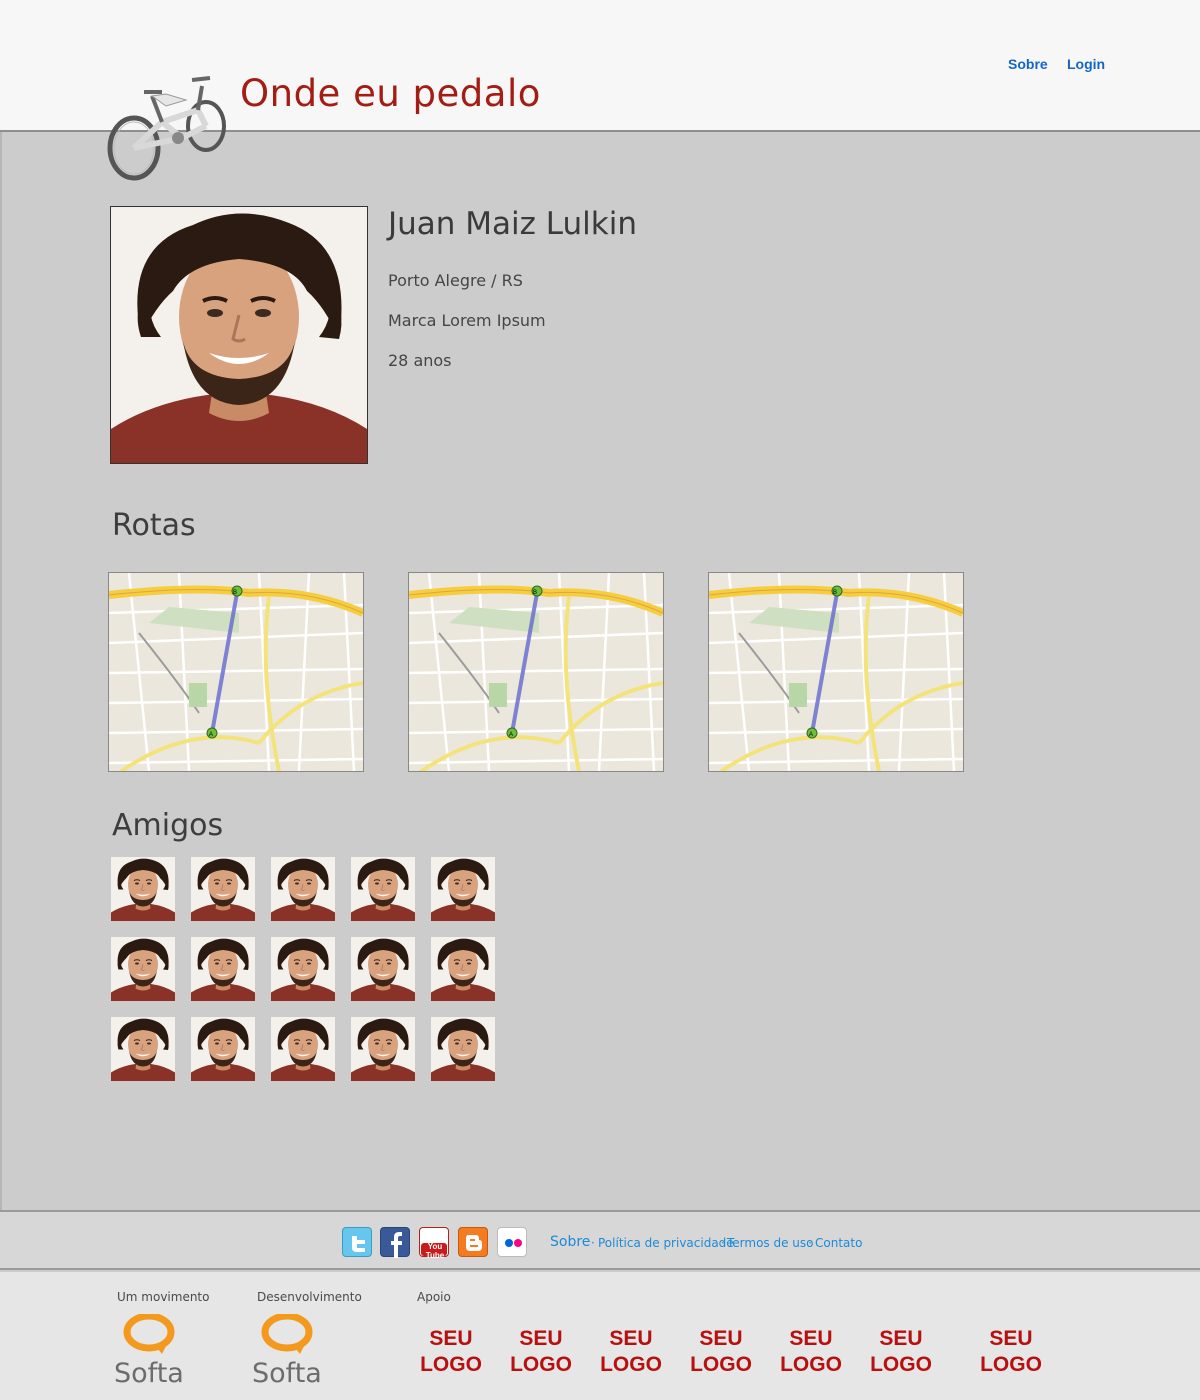  I want to click on twitter-icon, so click(357, 1242).